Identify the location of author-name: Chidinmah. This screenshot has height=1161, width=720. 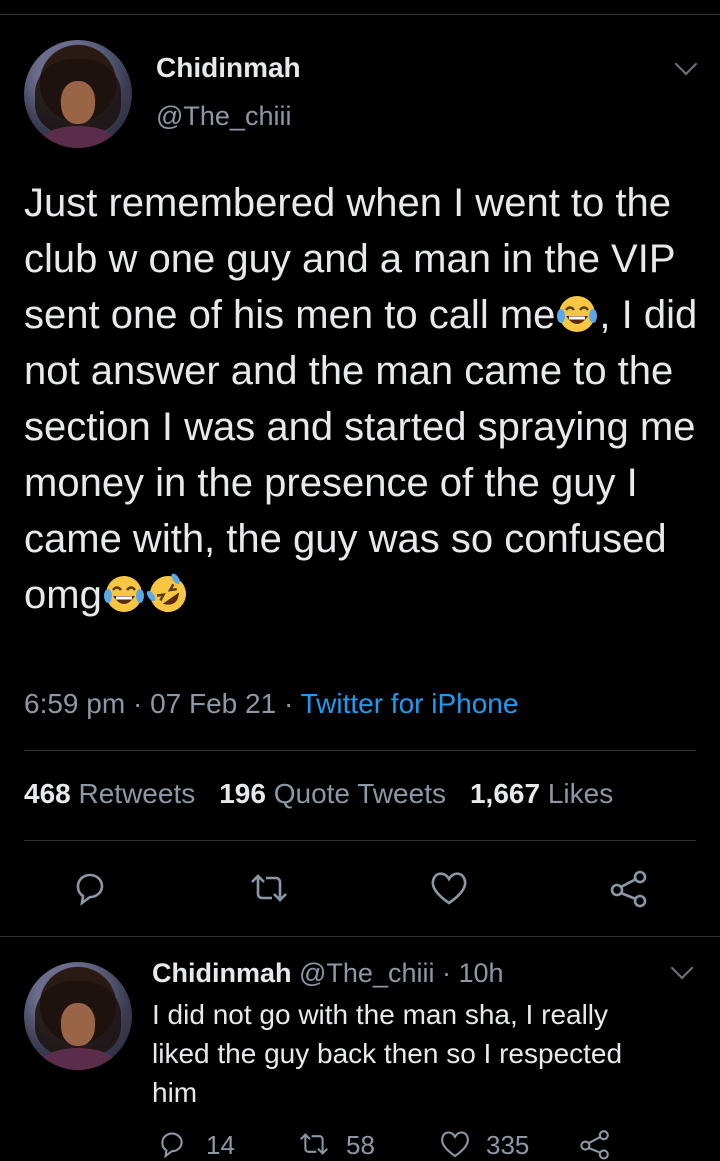
(228, 68).